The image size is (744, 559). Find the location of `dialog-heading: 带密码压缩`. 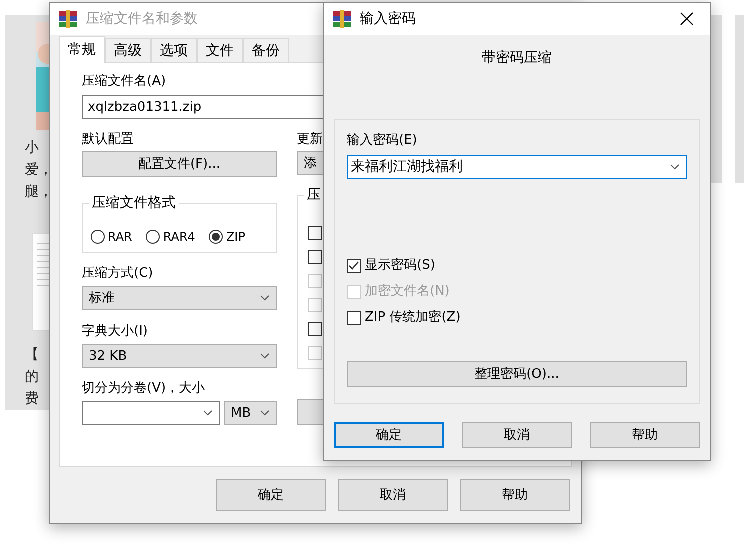

dialog-heading: 带密码压缩 is located at coordinates (517, 58).